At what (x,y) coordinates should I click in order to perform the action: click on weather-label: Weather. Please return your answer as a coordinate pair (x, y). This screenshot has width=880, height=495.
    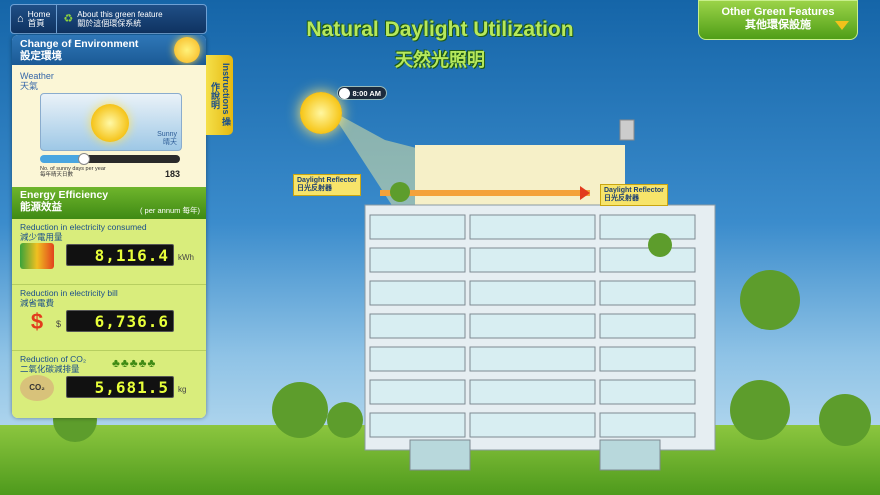
    Looking at the image, I should click on (37, 76).